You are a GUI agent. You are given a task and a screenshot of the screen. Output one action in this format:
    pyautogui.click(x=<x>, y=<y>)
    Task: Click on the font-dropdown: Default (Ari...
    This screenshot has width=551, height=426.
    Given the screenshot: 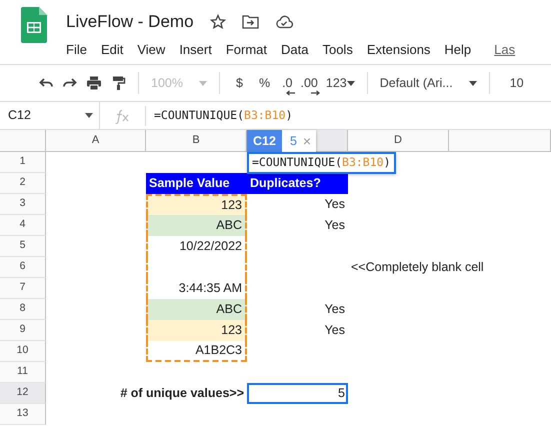 What is the action you would take?
    pyautogui.click(x=428, y=83)
    